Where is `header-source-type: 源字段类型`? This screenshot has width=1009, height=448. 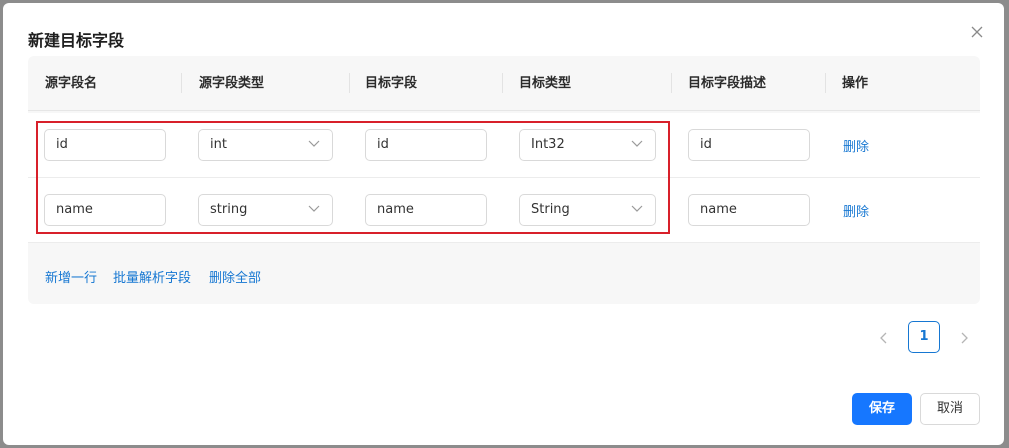 header-source-type: 源字段类型 is located at coordinates (232, 83).